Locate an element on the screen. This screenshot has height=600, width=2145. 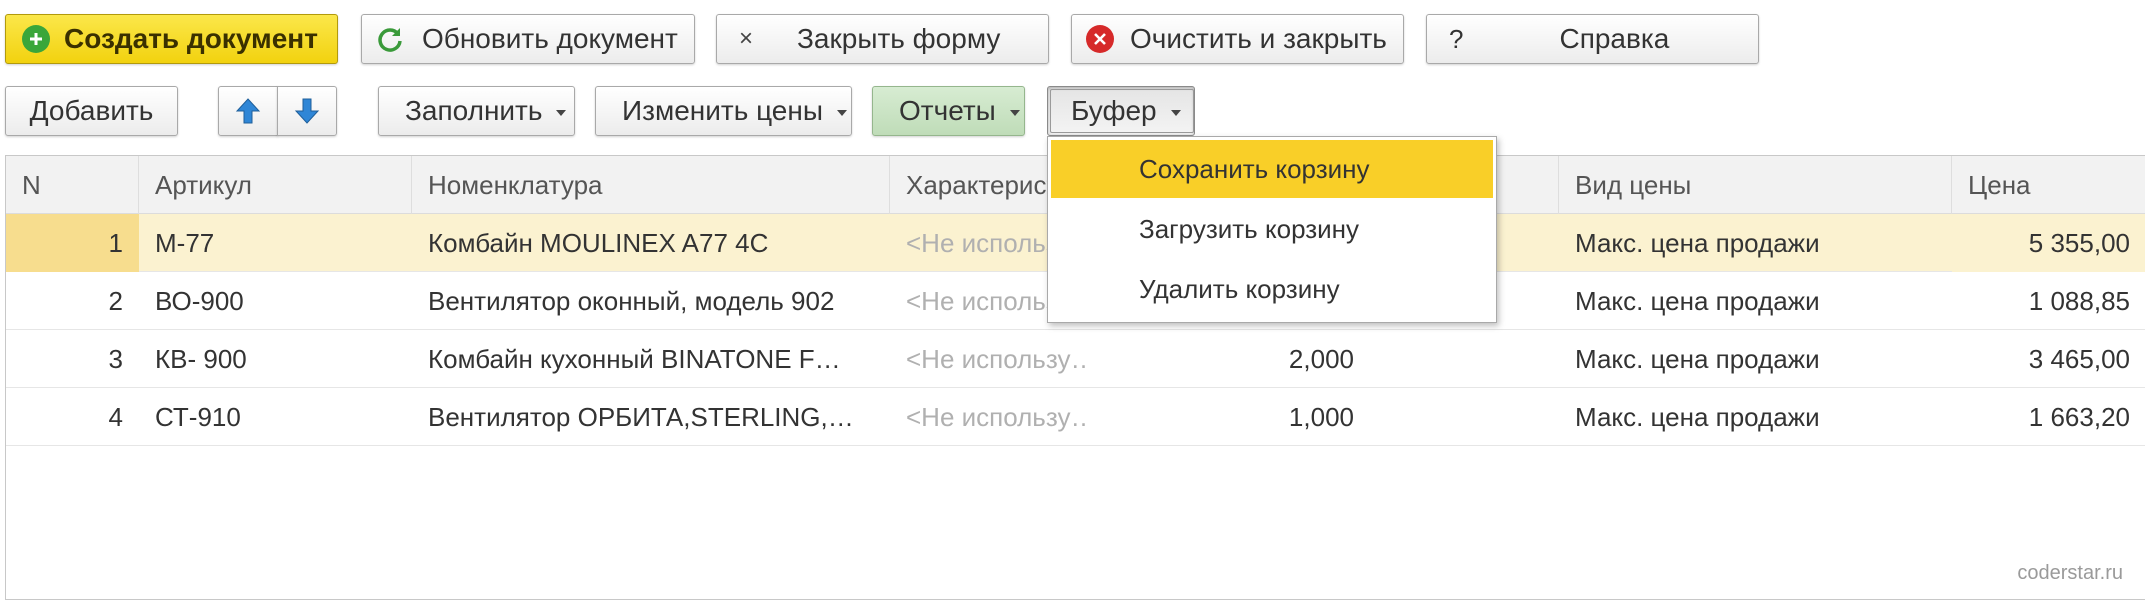
add-label: Добавить is located at coordinates (91, 110).